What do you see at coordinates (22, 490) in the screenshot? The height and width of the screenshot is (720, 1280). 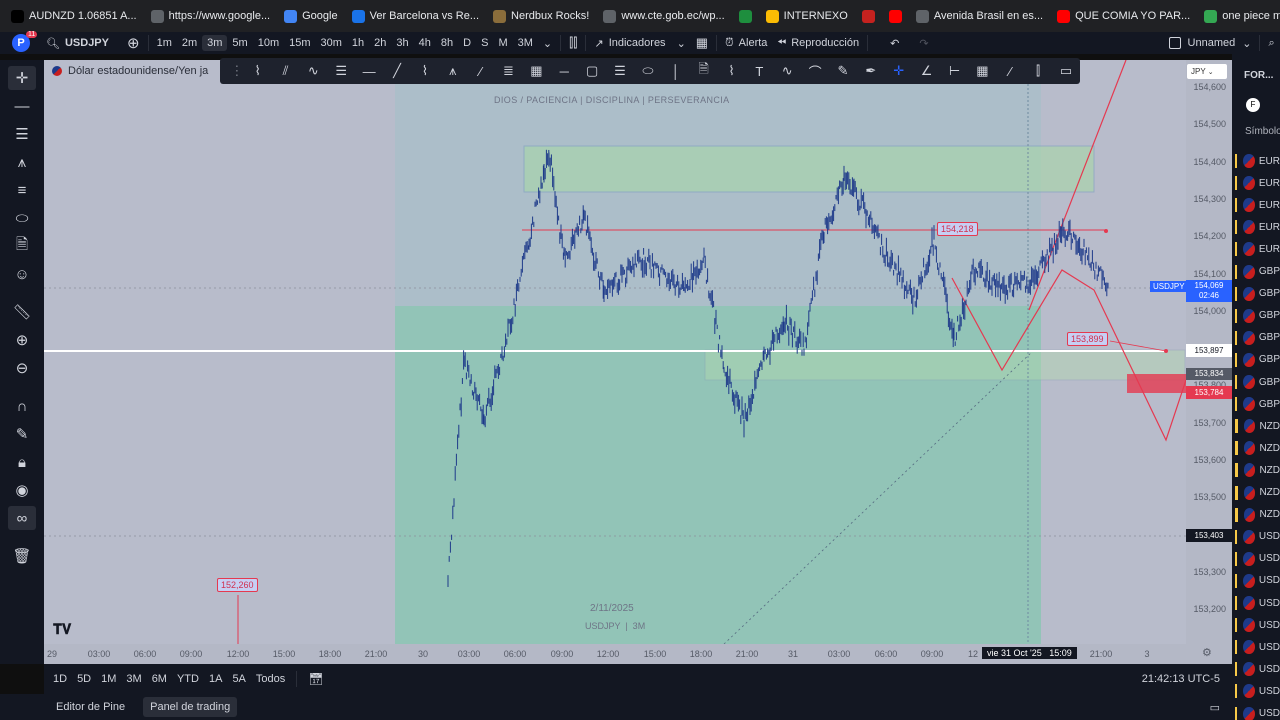 I see `eye-icon: ◉` at bounding box center [22, 490].